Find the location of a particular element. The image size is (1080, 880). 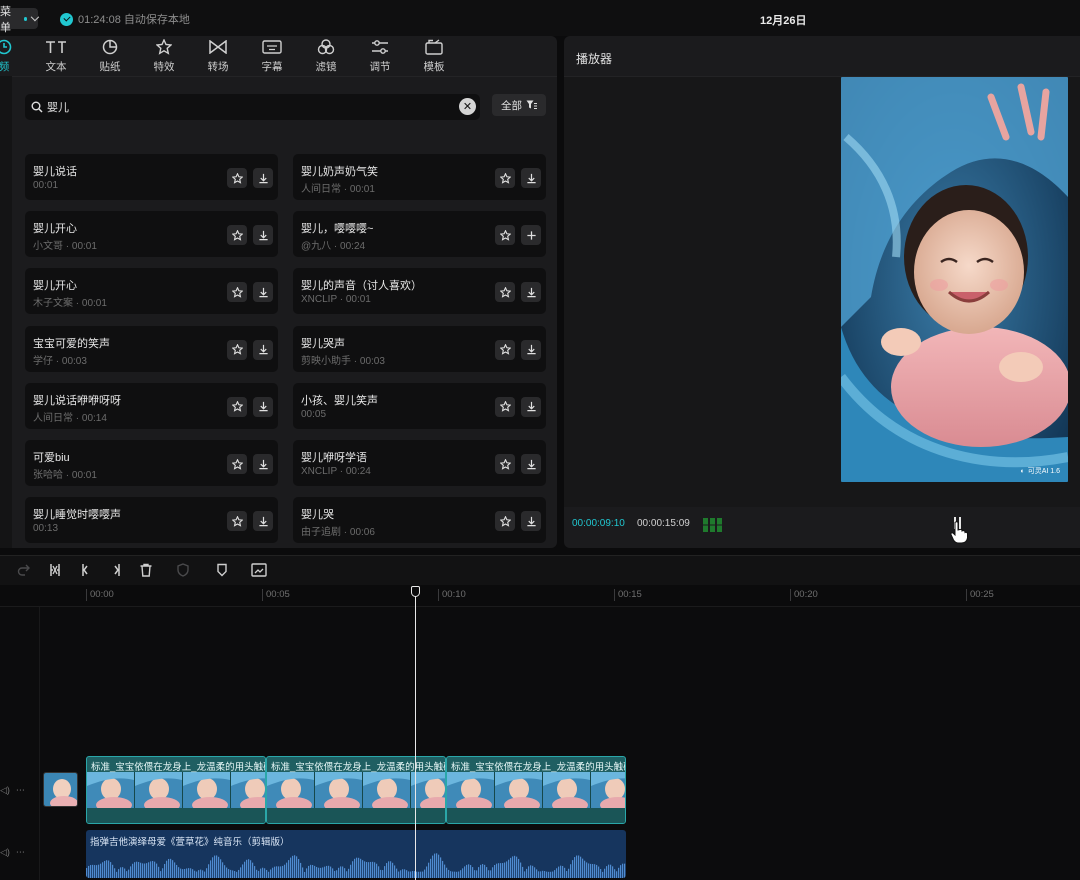

crop-icon is located at coordinates (259, 570).